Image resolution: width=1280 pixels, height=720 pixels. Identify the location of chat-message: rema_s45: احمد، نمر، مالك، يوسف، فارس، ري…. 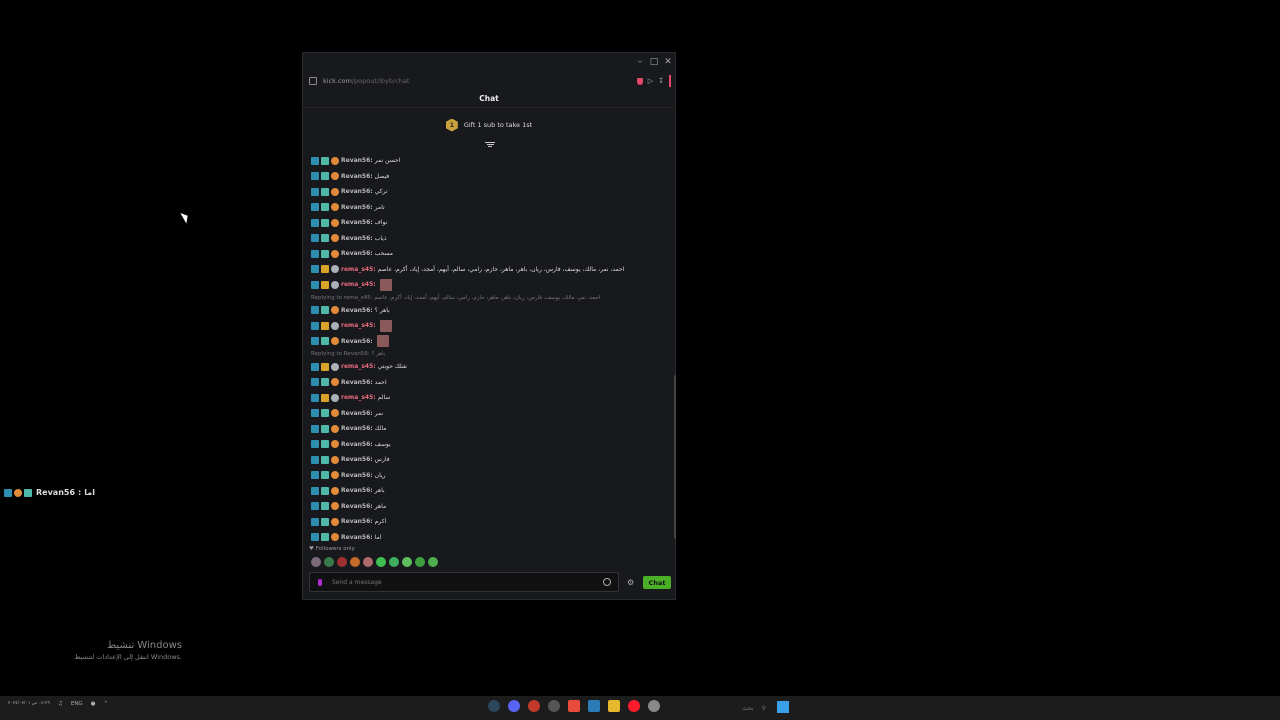
(492, 270).